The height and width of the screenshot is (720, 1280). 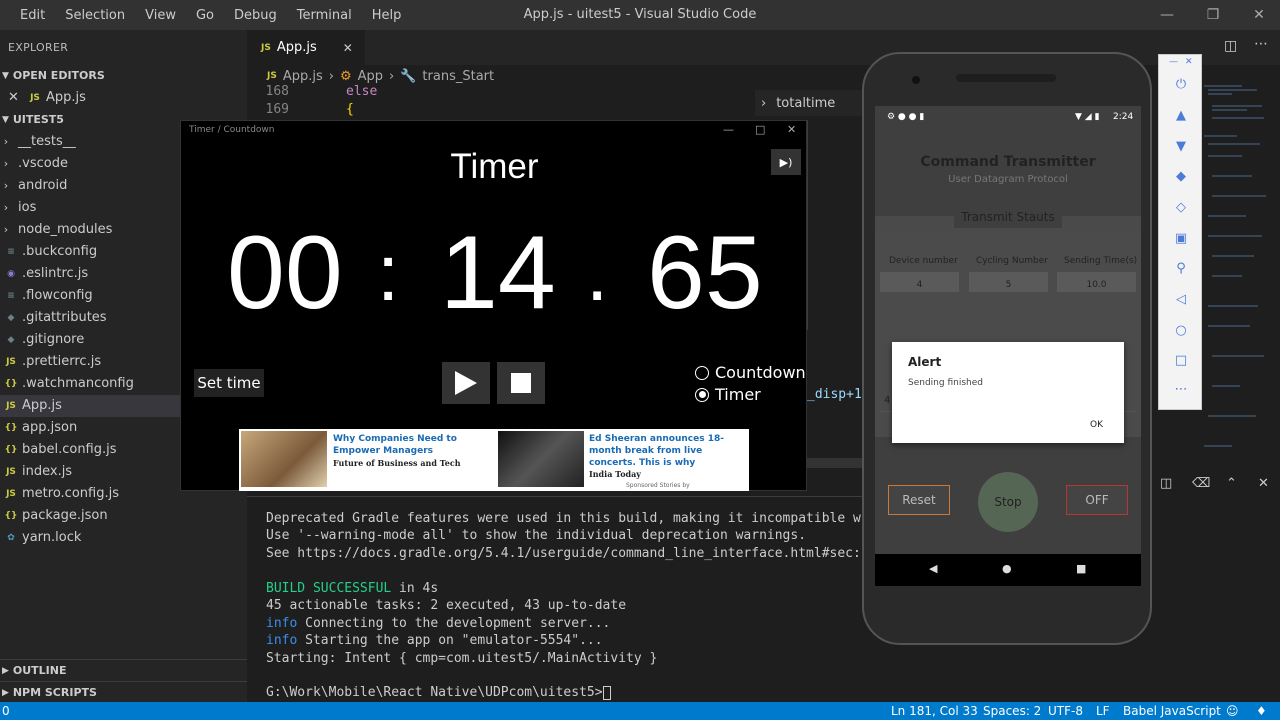 I want to click on col-device-number: Device number, so click(x=923, y=261).